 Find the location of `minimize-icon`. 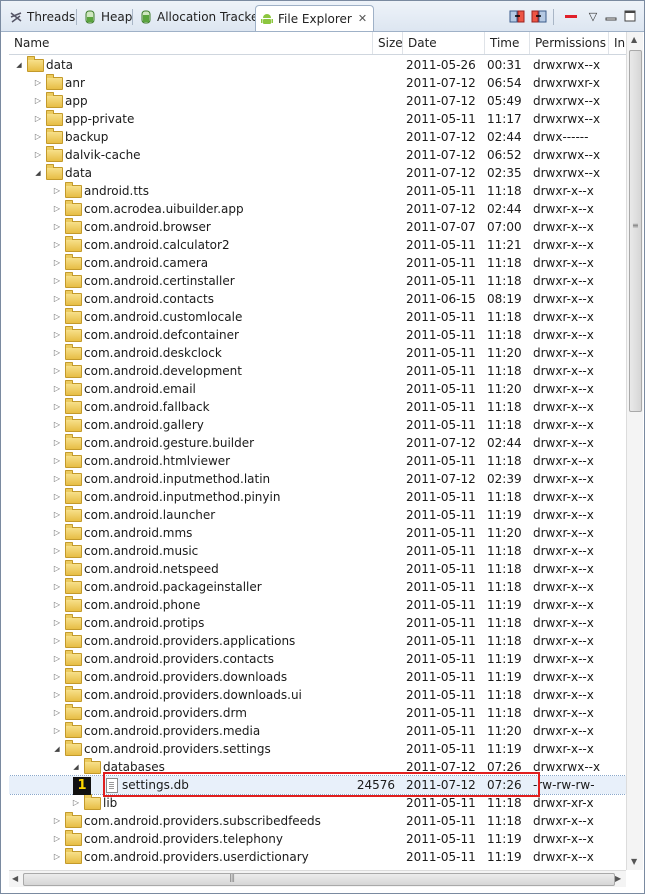

minimize-icon is located at coordinates (611, 16).